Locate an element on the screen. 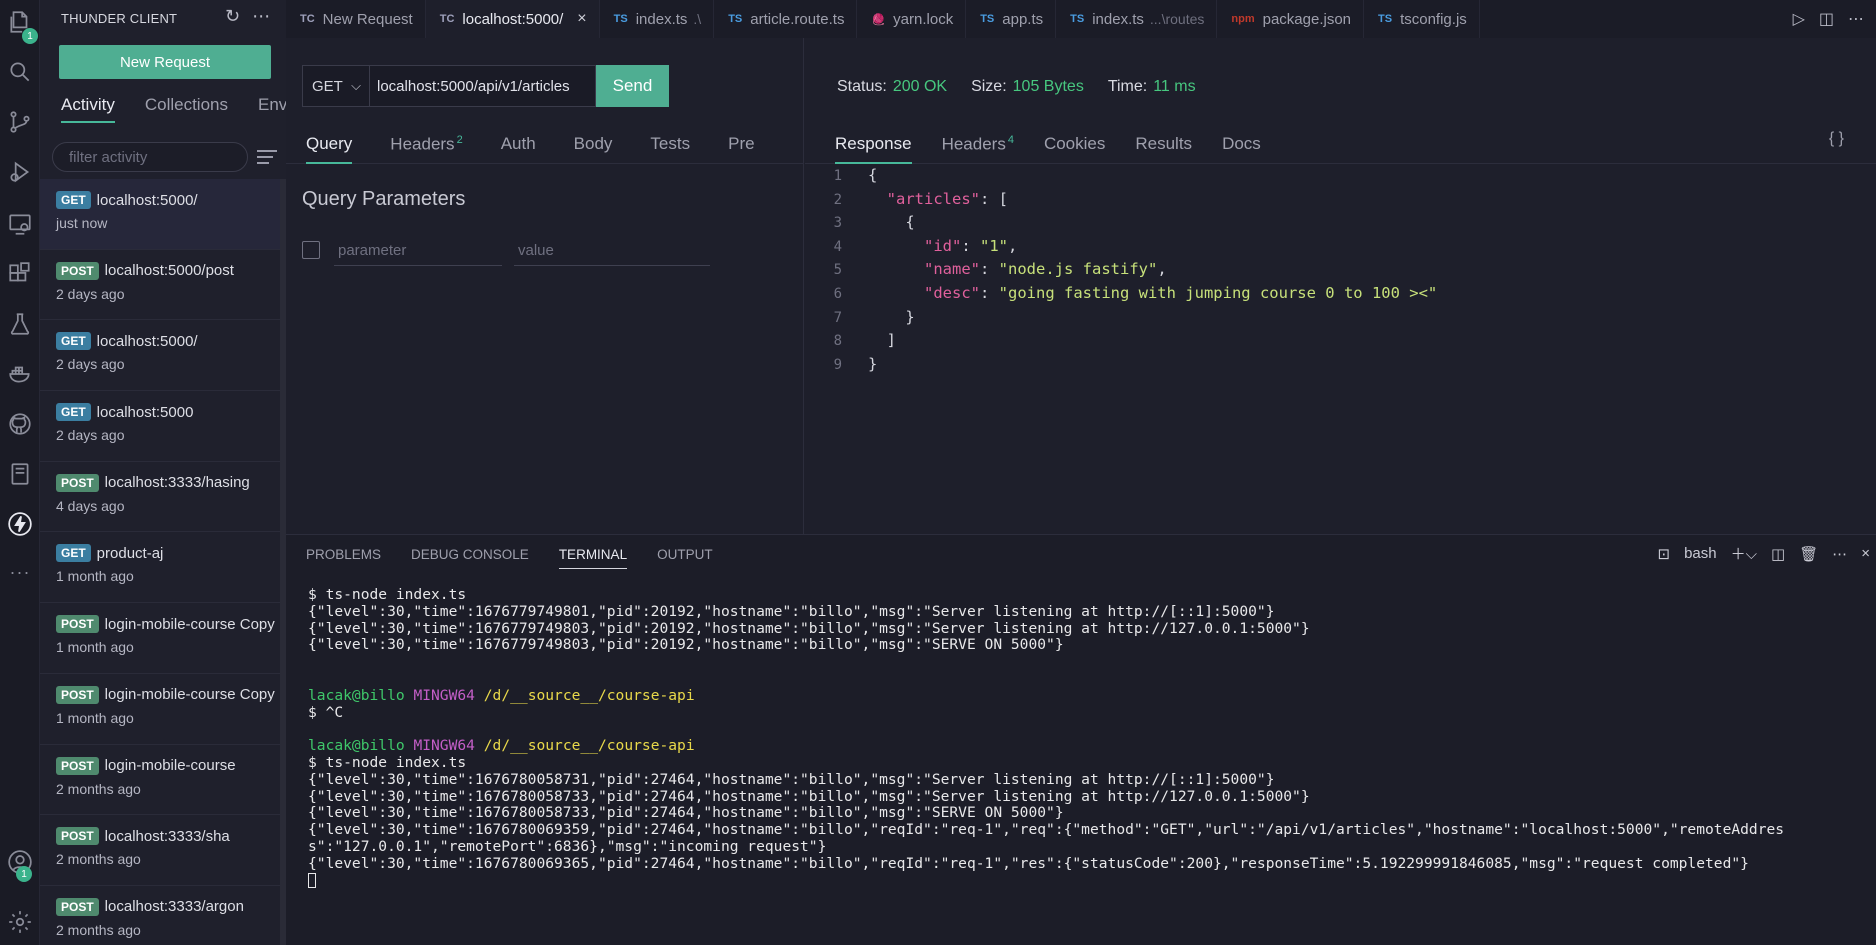  code-line: 5 "name": "node.js fastify", is located at coordinates (1340, 270).